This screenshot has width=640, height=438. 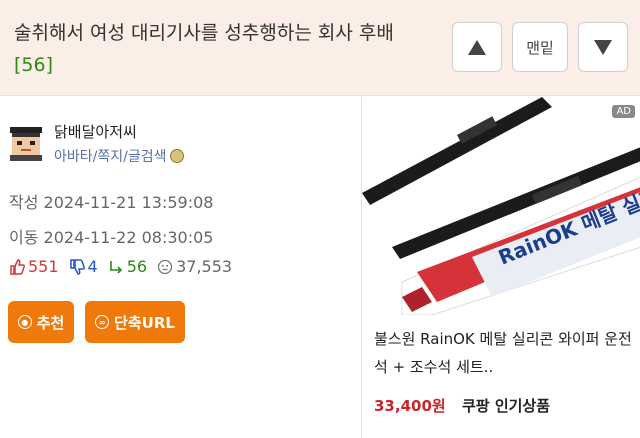 I want to click on post-title: 술취해서 여성 대리기사를 성추행하는 회사 후배 [56], so click(x=224, y=49).